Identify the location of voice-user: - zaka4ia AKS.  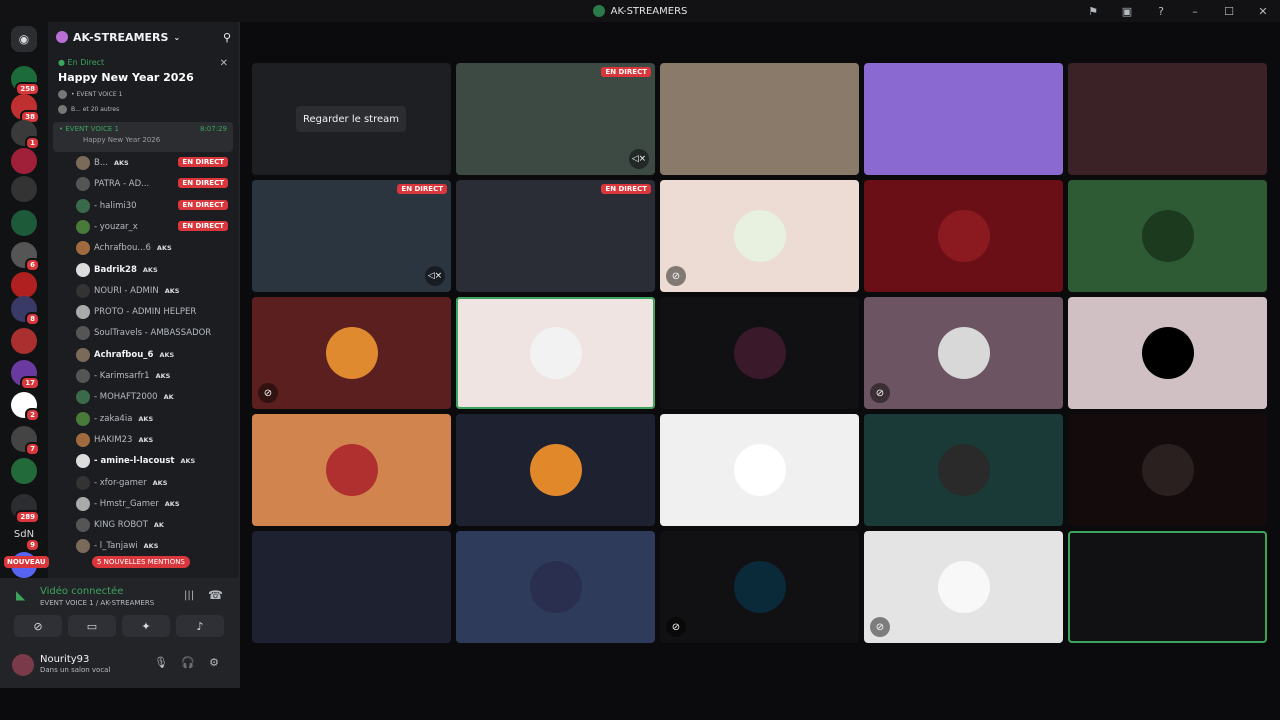
(152, 419).